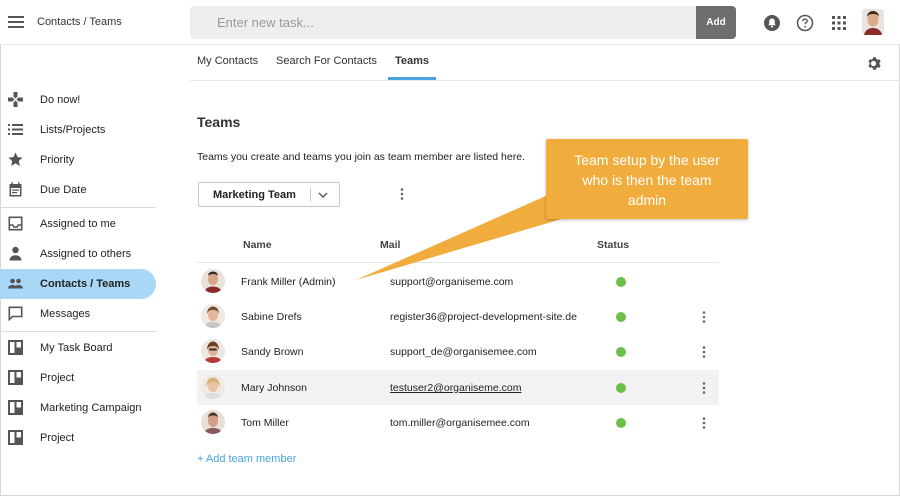 The height and width of the screenshot is (496, 900). Describe the element at coordinates (274, 388) in the screenshot. I see `member-name: Mary Johnson` at that location.